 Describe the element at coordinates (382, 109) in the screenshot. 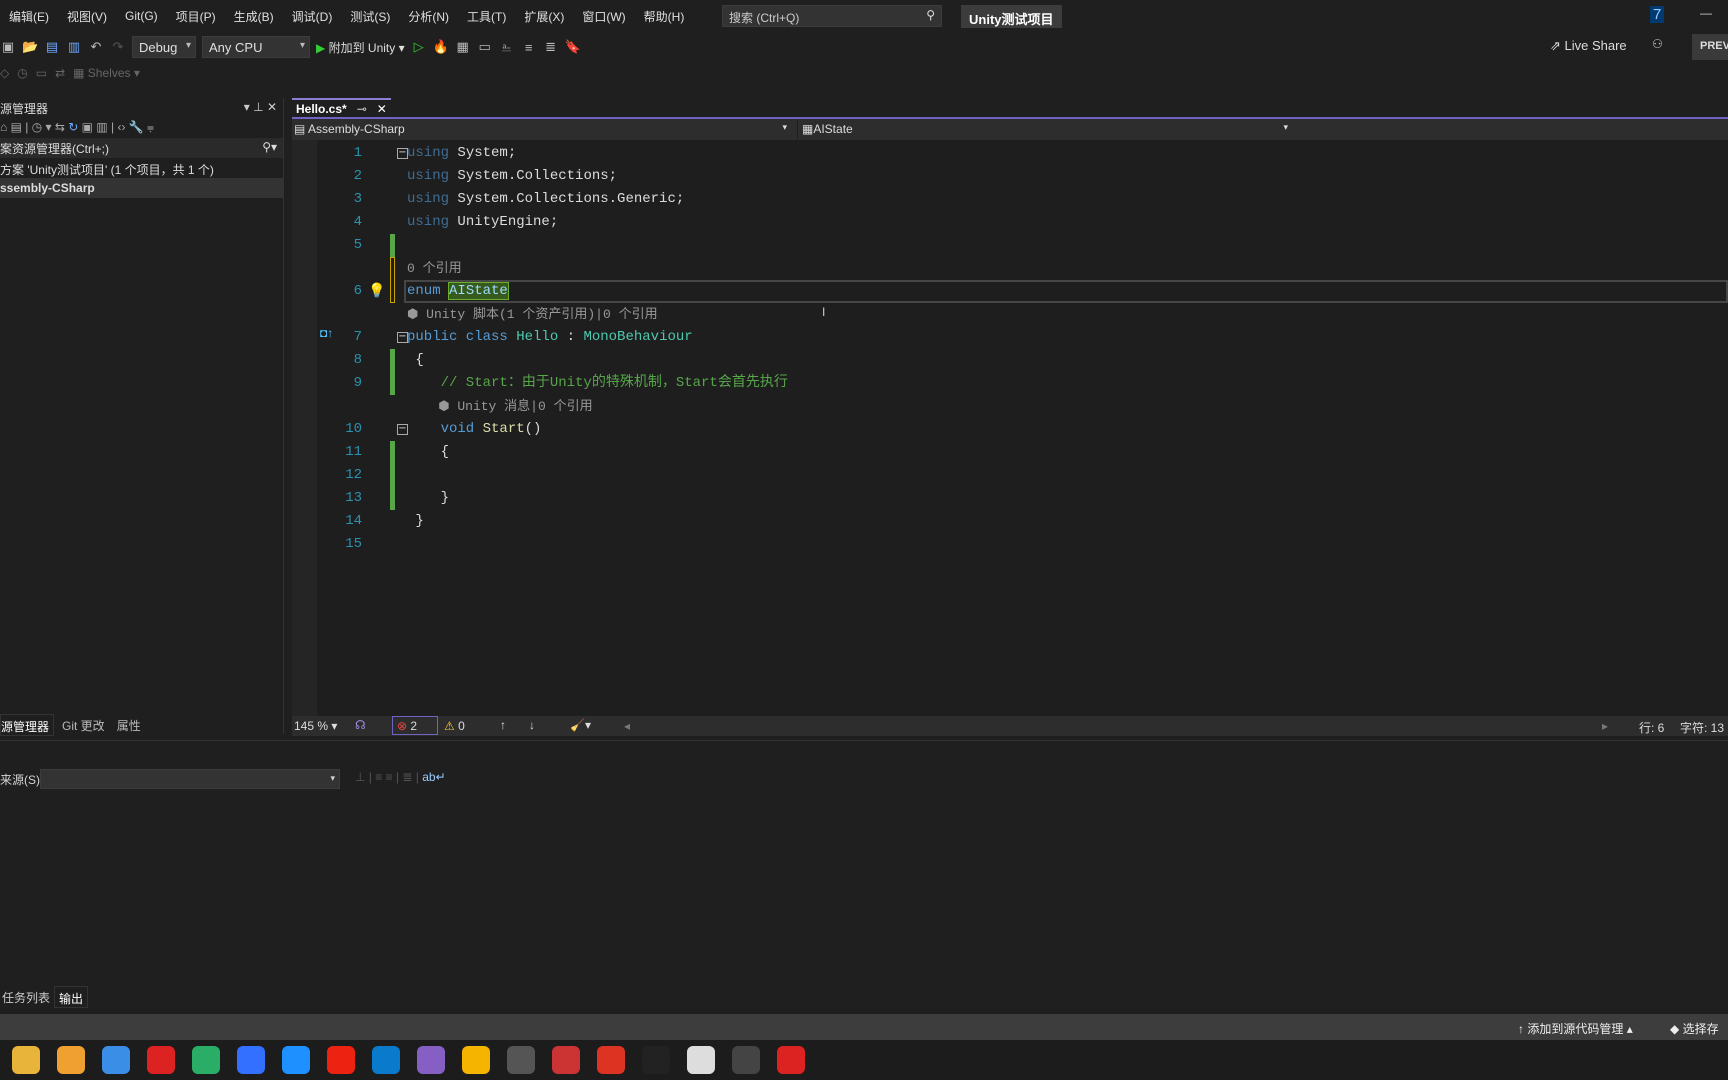

I see `close-icon: ✕` at that location.